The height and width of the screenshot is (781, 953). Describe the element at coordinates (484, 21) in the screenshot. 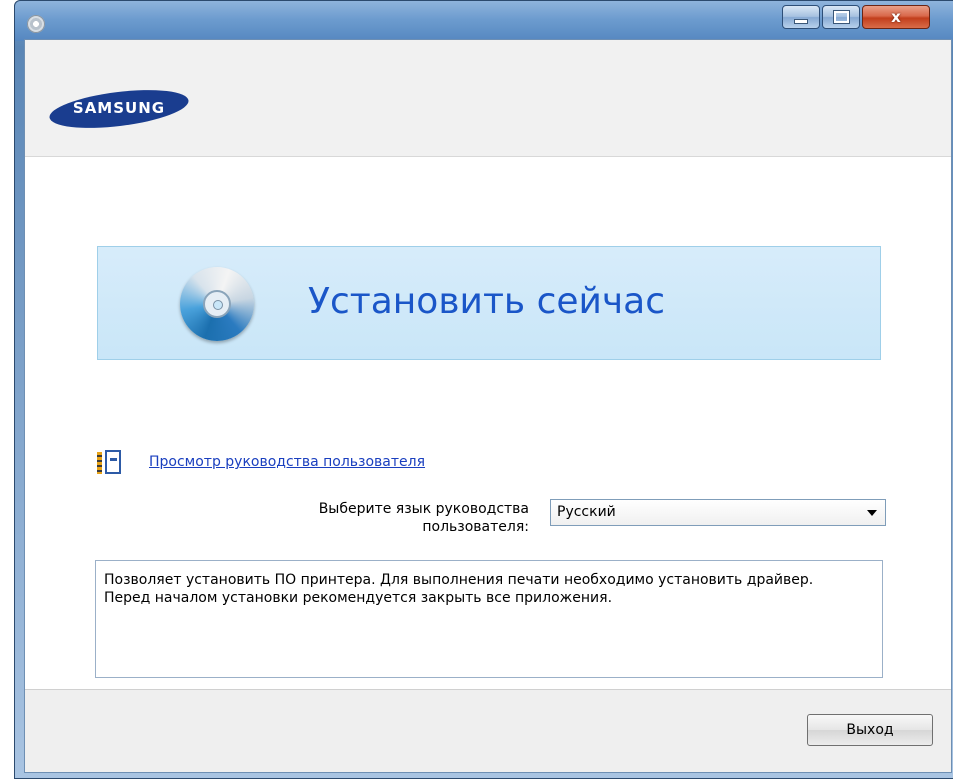

I see `title-bar: x` at that location.